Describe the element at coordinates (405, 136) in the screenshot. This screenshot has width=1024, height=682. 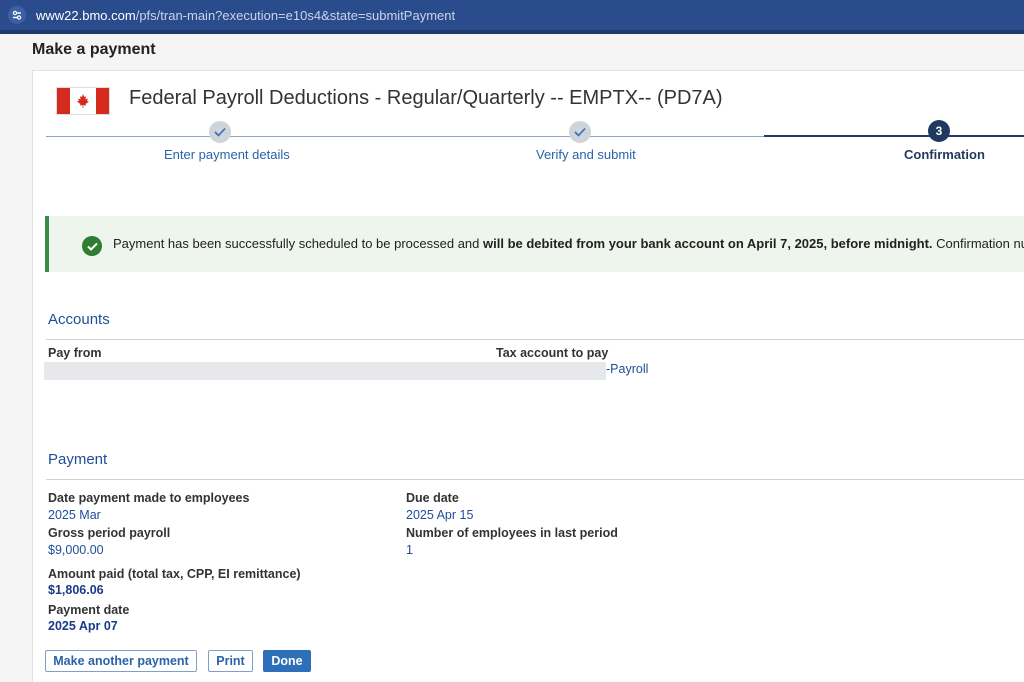
I see `stepper-track-completed` at that location.